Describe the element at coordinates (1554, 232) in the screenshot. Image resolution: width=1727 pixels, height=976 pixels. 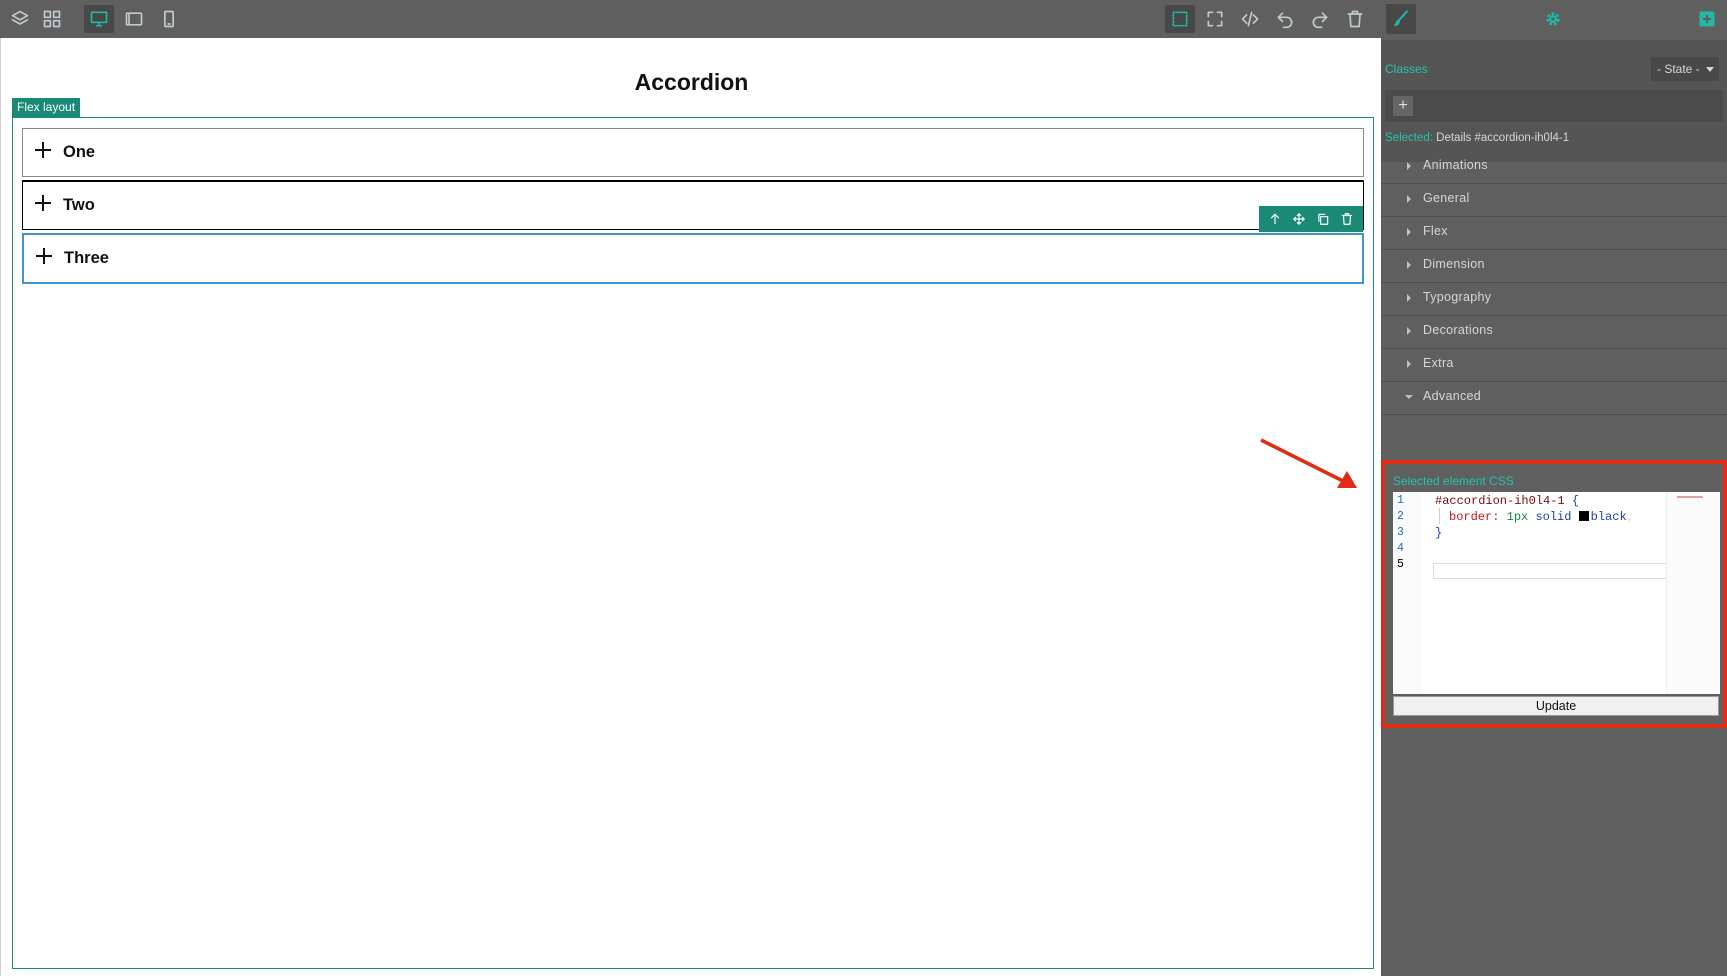
I see `sector-flex: Flex` at that location.